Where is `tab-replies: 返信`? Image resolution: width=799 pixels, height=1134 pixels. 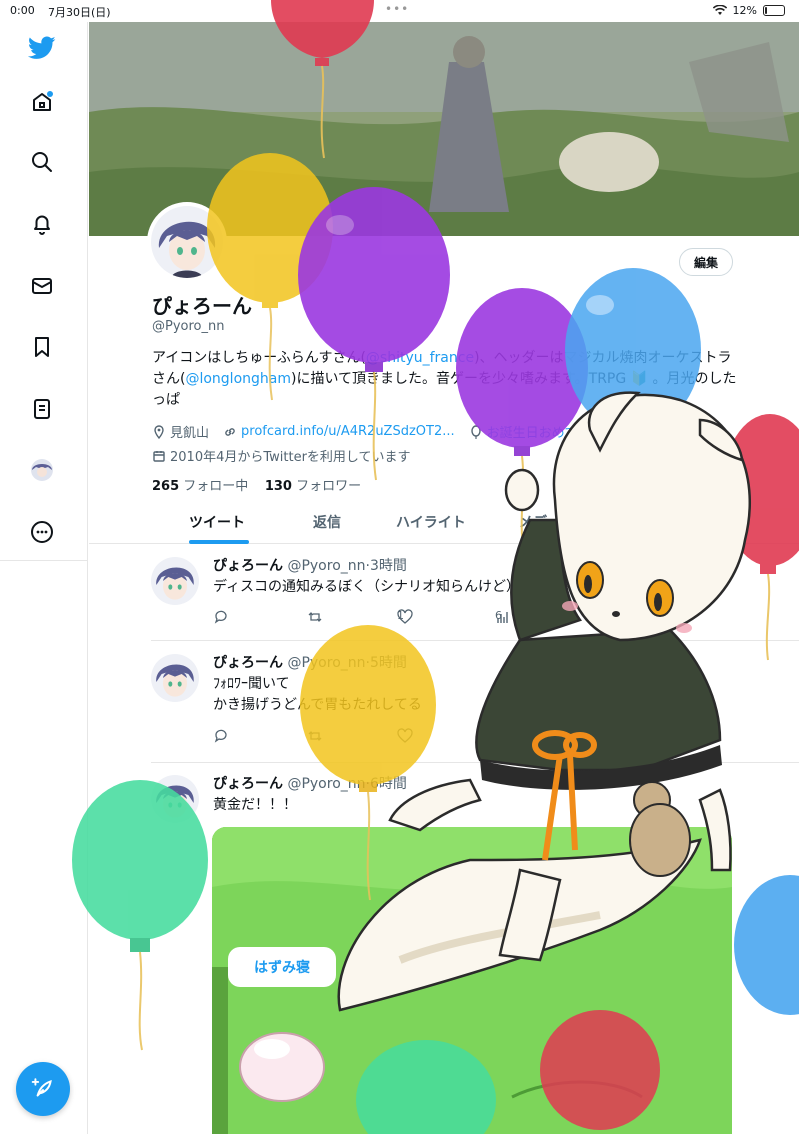
tab-replies: 返信 is located at coordinates (327, 522).